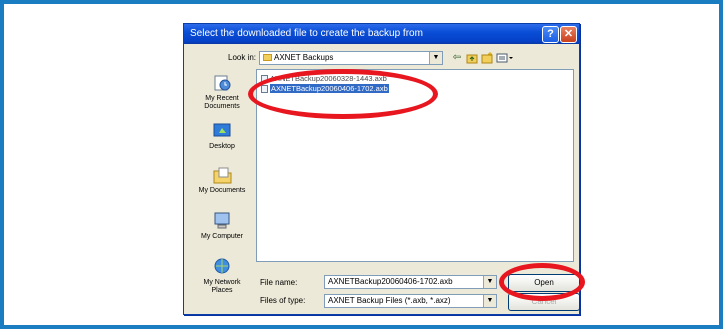 The height and width of the screenshot is (329, 723). I want to click on file-type-value: AXNET Backup Files (*.axb, *.axz), so click(389, 300).